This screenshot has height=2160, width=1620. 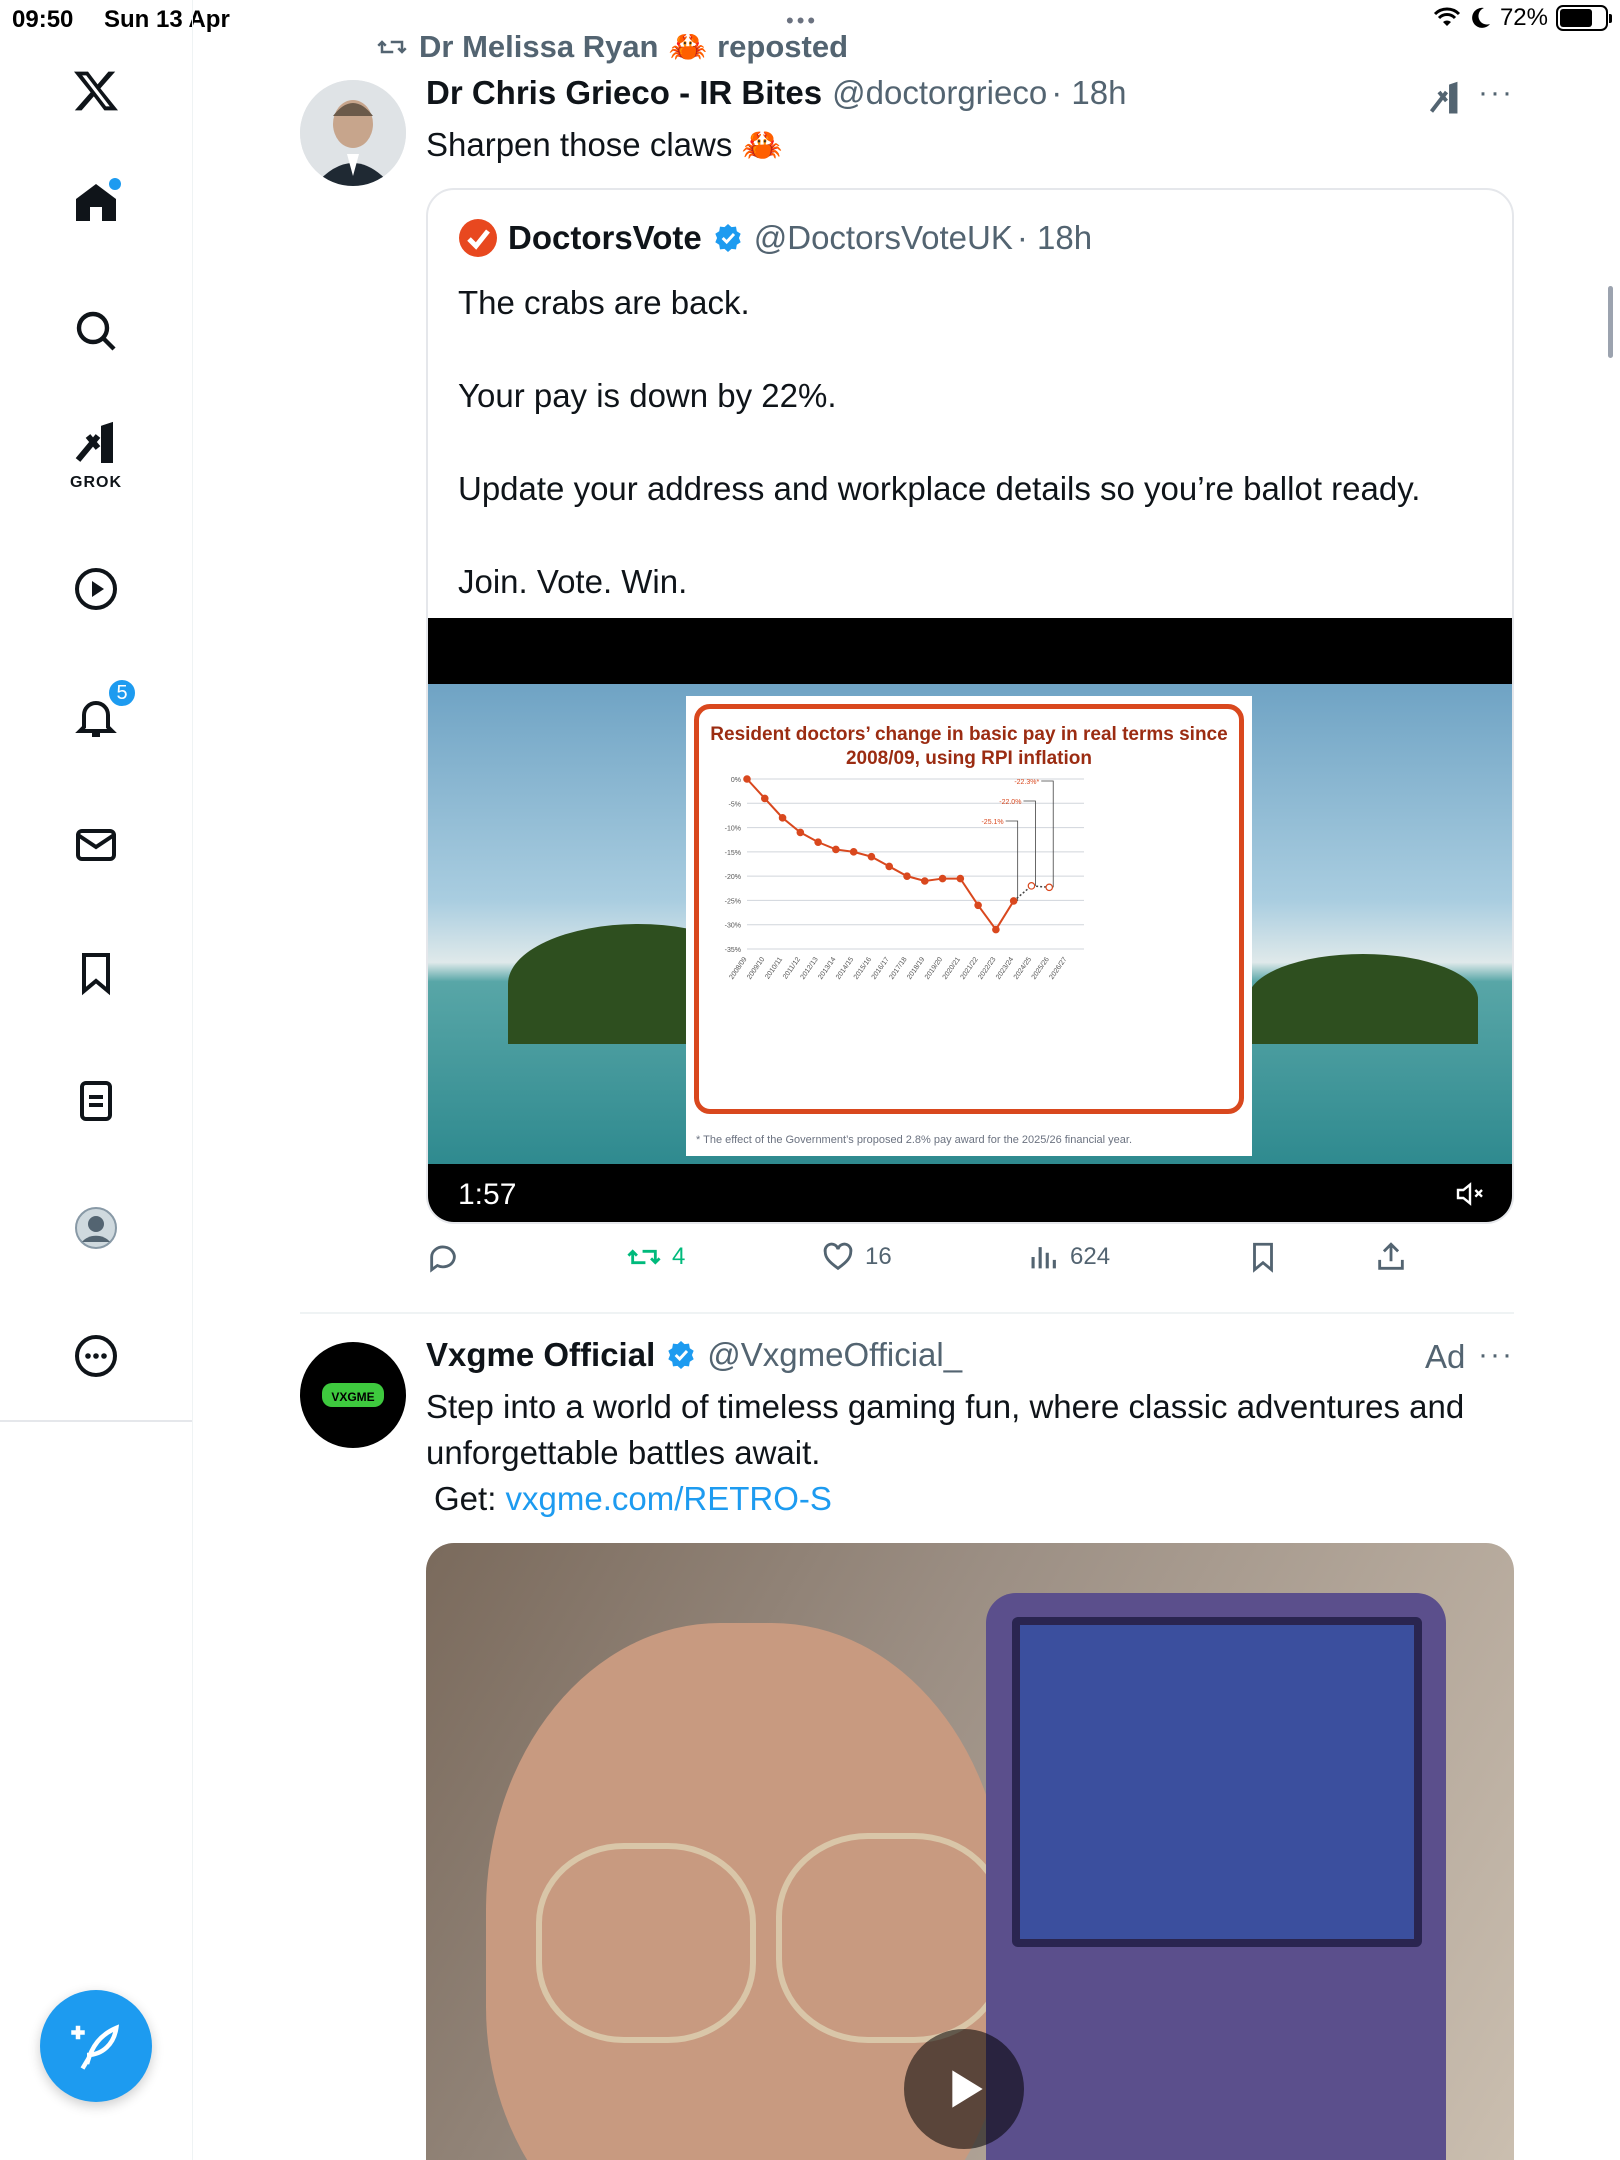 I want to click on mute-speaker-icon, so click(x=1470, y=1194).